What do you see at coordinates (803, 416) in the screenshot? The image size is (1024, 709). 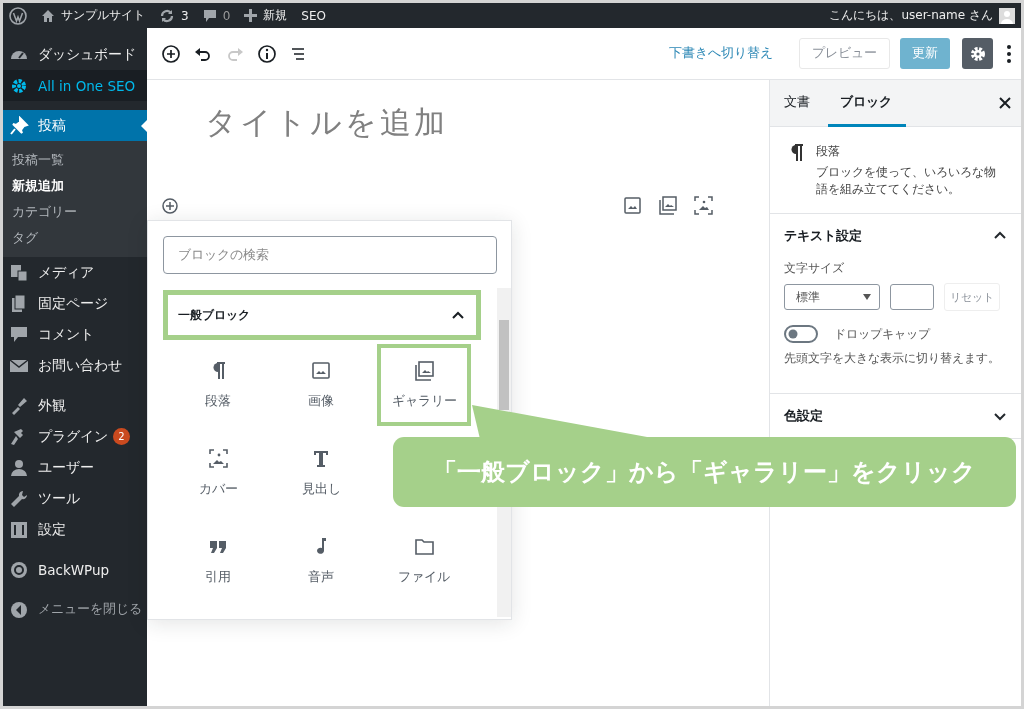 I see `section-title: 色設定` at bounding box center [803, 416].